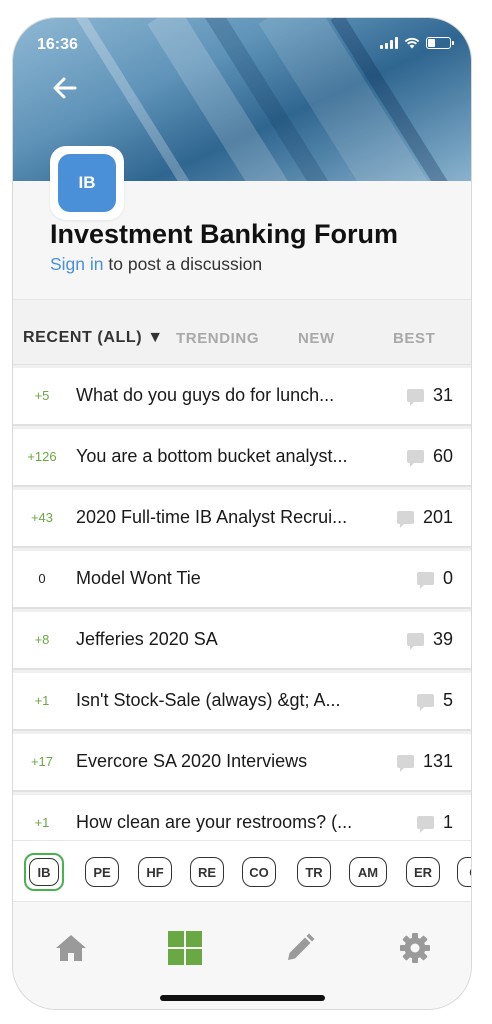 Image resolution: width=492 pixels, height=1024 pixels. I want to click on sign-in-prompt: Sign in to post a discussion, so click(156, 264).